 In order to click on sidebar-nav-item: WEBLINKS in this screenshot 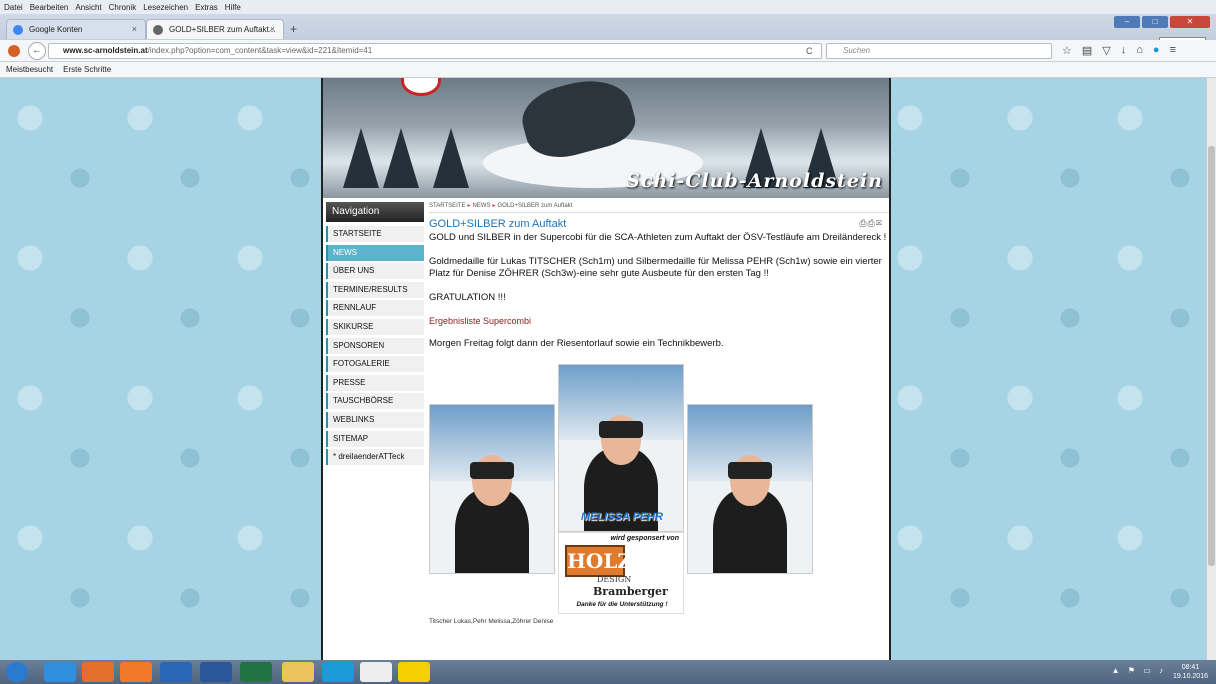, I will do `click(375, 419)`.